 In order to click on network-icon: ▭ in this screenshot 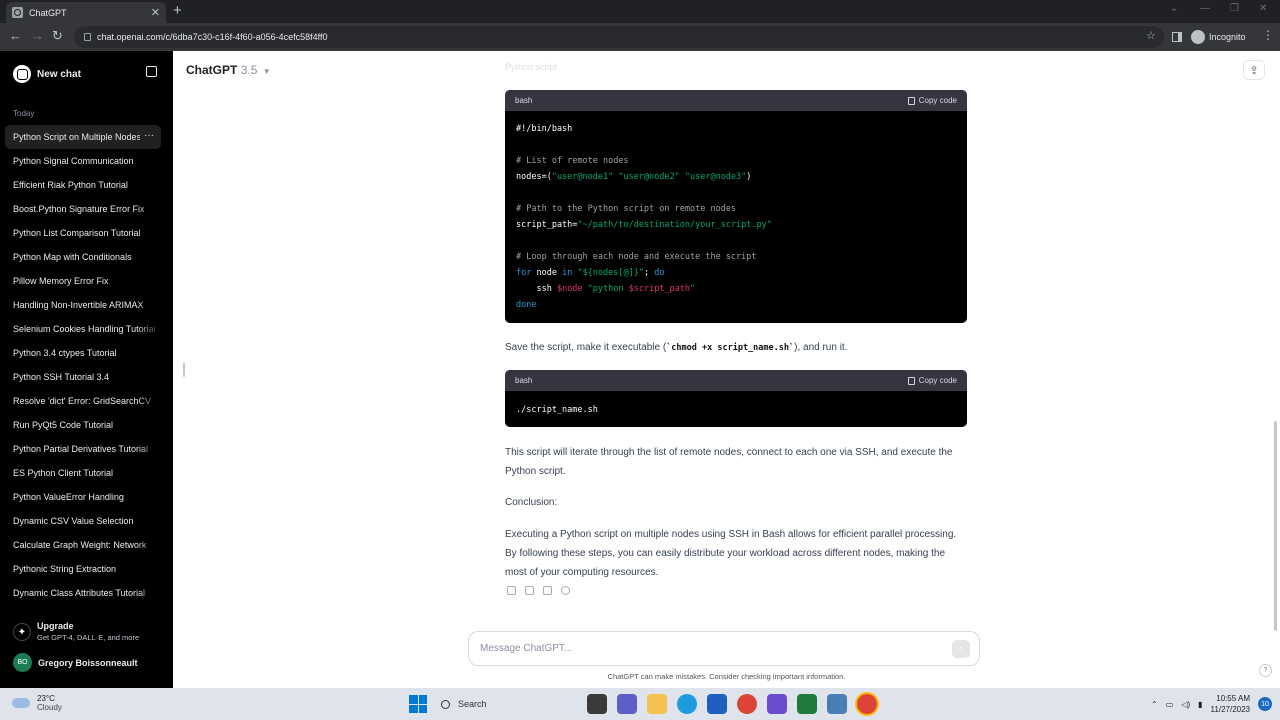, I will do `click(1170, 704)`.